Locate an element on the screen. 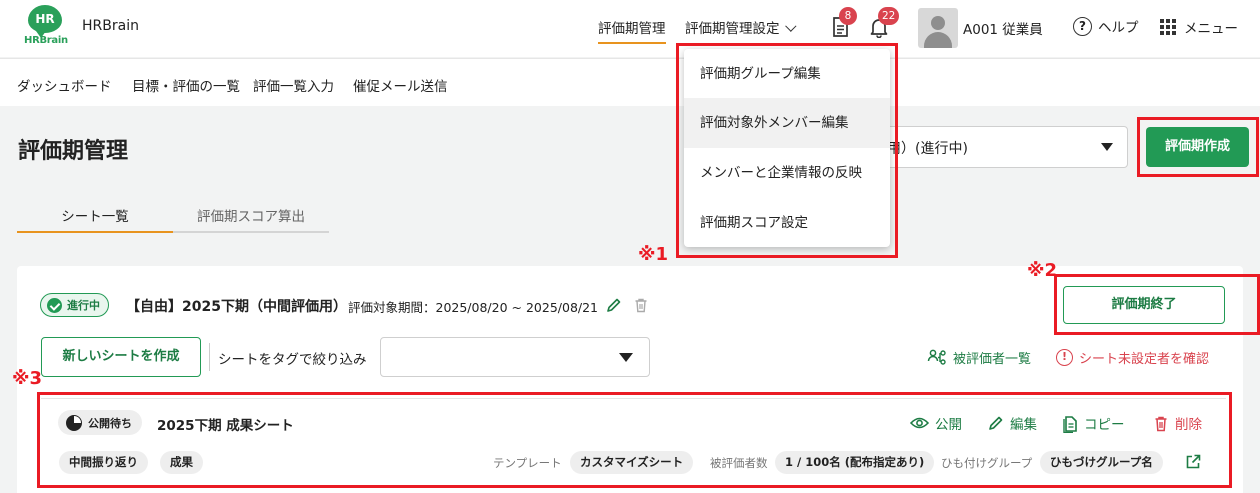 Image resolution: width=1260 pixels, height=493 pixels. pencil-icon is located at coordinates (614, 305).